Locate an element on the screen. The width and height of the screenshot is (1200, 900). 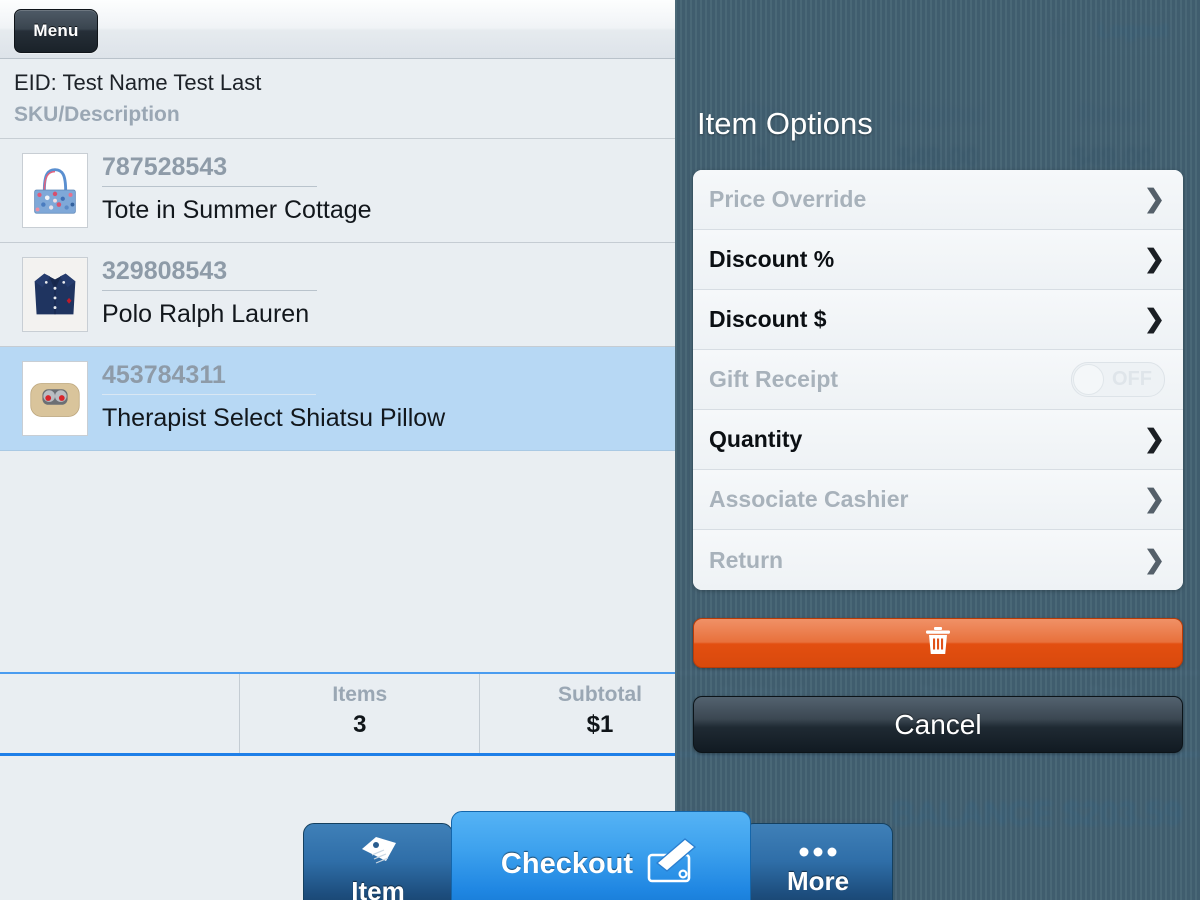
item-sku: 329808543 is located at coordinates (210, 273).